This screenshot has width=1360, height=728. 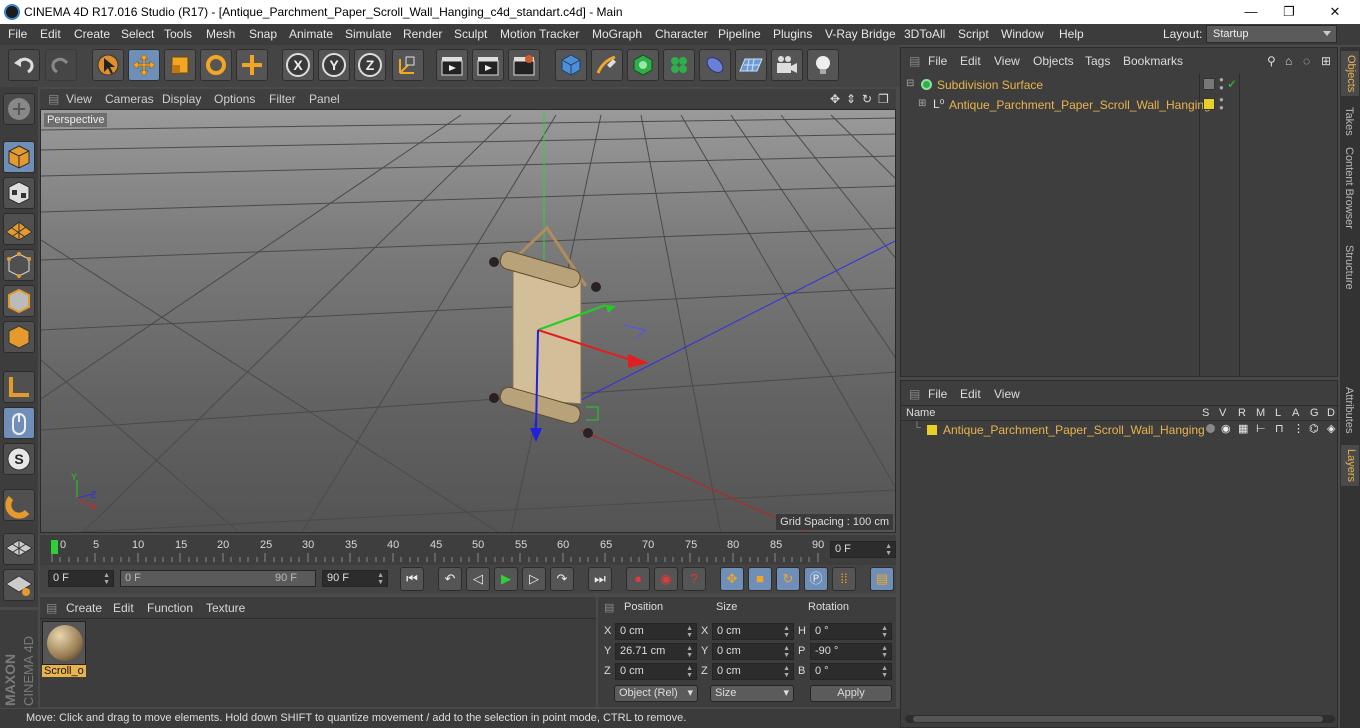 I want to click on viewport-zoom-icon: ⇕, so click(x=851, y=99).